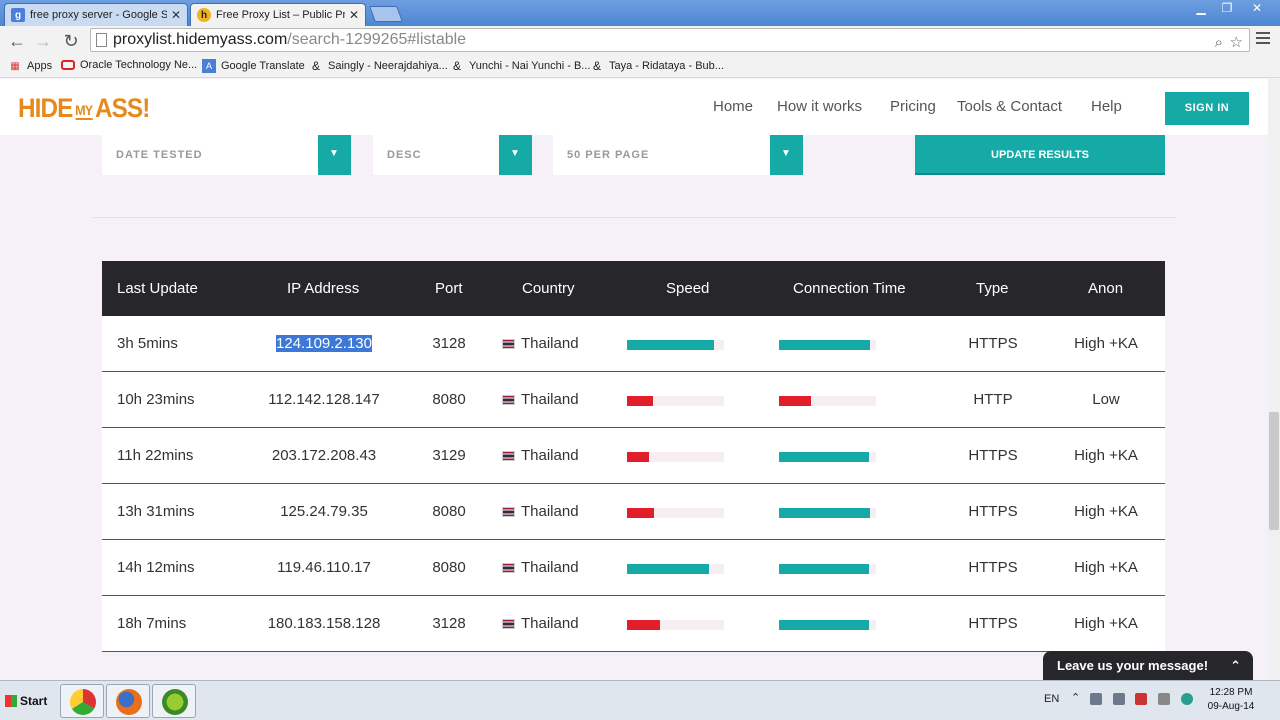 This screenshot has height=720, width=1280. I want to click on cell-ip-address: 125.24.79.35, so click(324, 512).